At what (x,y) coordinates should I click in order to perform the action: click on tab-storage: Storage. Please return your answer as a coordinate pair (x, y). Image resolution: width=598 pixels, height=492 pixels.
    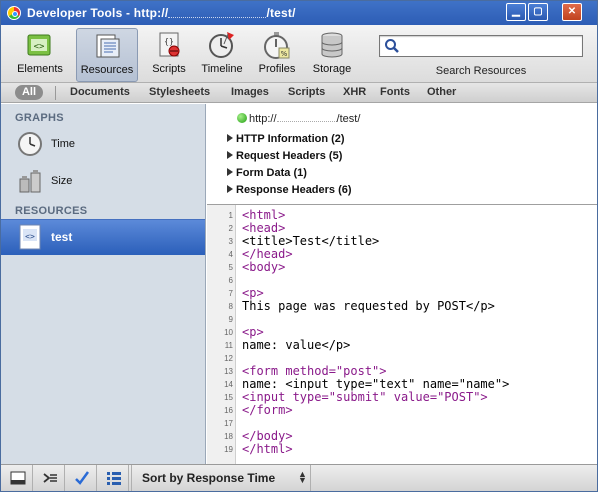
    Looking at the image, I should click on (332, 55).